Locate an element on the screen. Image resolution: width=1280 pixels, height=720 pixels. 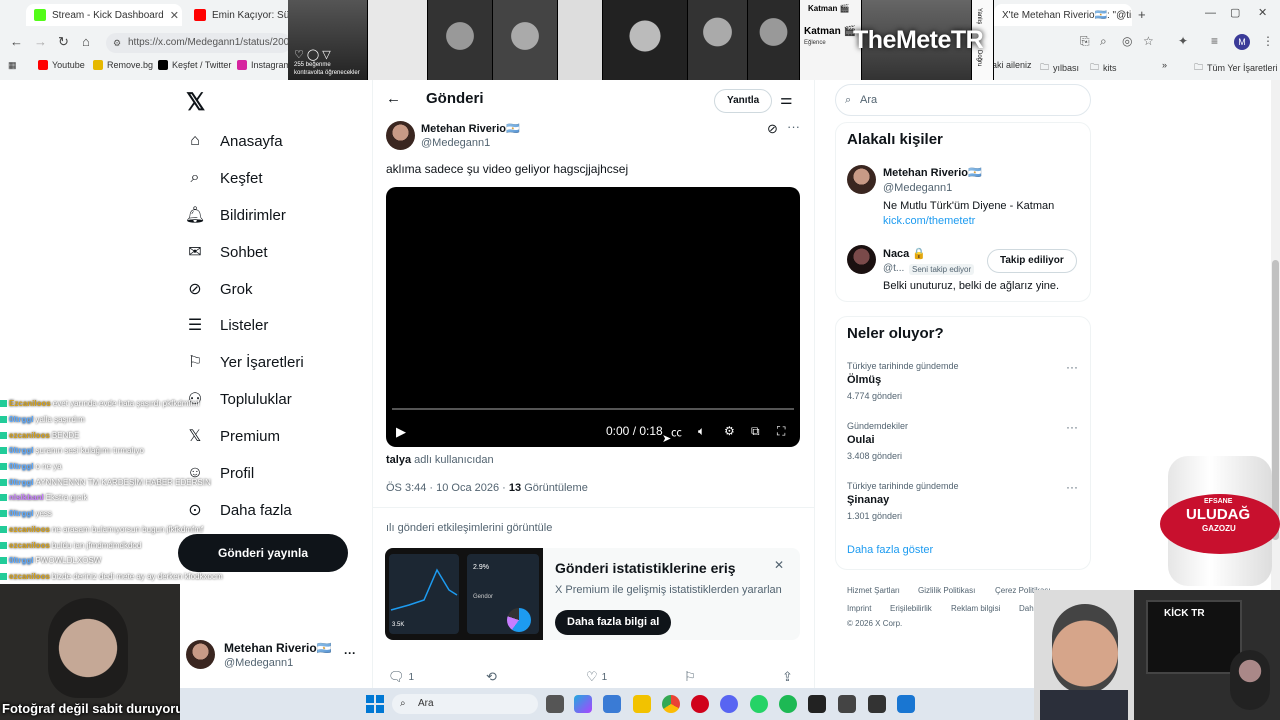
sidebar-item-bookmarks: ⚐ Yer İşaretleri is located at coordinates (245, 362).